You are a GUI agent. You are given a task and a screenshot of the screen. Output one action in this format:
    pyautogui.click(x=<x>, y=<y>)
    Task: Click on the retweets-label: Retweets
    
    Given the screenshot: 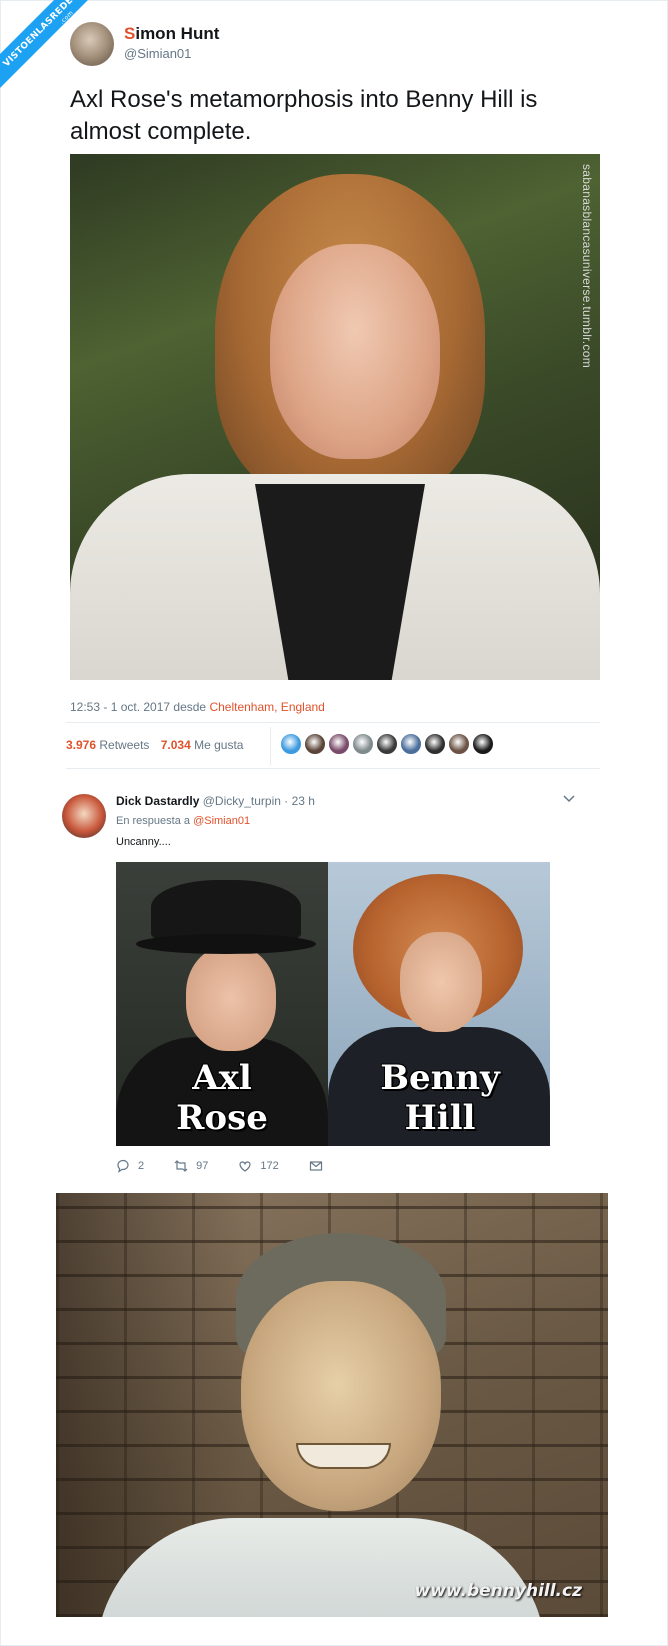 What is the action you would take?
    pyautogui.click(x=124, y=745)
    